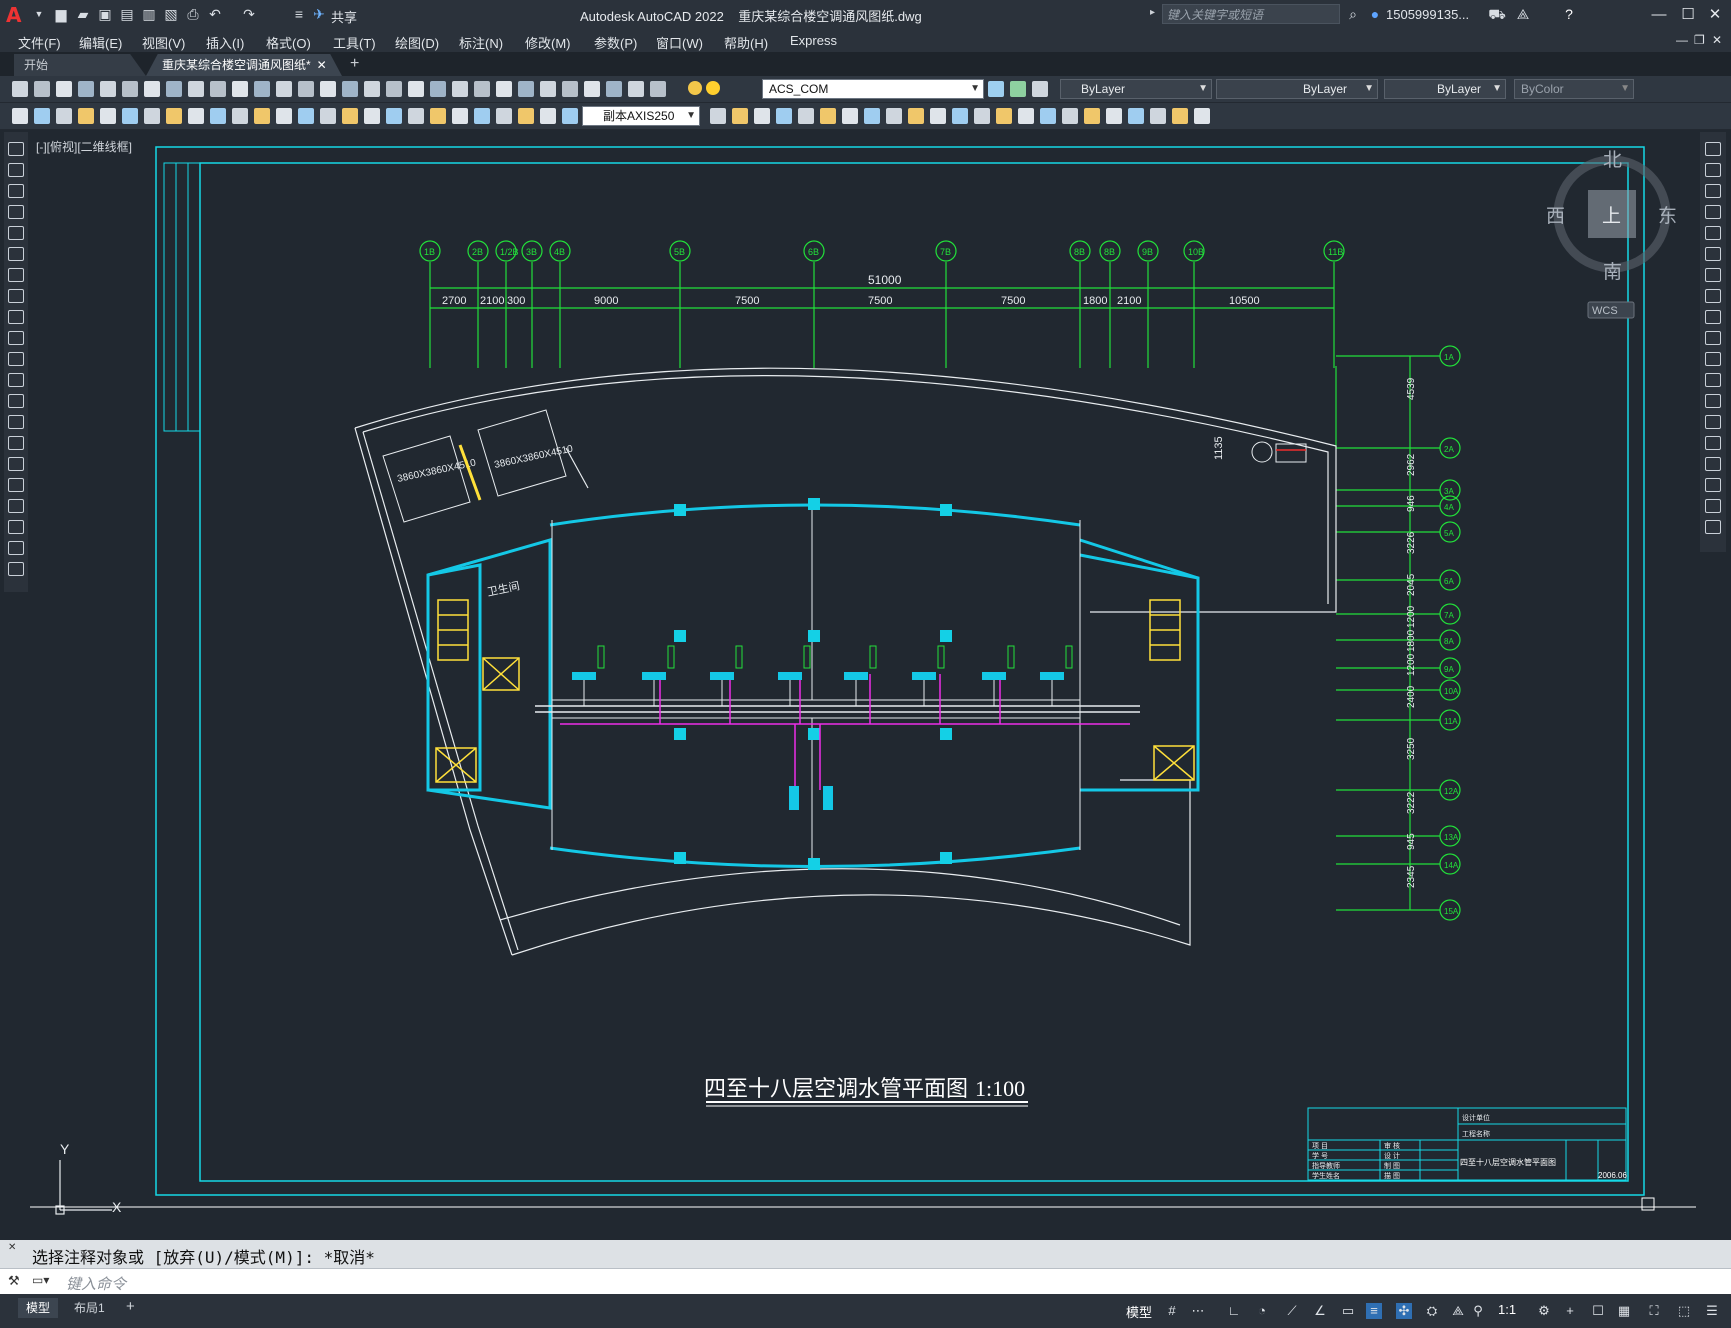 The height and width of the screenshot is (1328, 1731). I want to click on side-stamp, so click(182, 297).